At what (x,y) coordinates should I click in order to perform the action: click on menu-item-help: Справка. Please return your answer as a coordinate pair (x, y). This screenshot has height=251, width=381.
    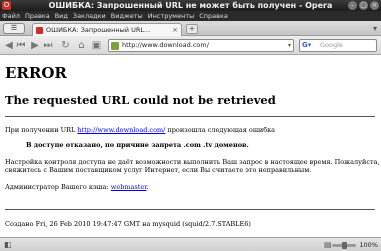
    Looking at the image, I should click on (213, 16).